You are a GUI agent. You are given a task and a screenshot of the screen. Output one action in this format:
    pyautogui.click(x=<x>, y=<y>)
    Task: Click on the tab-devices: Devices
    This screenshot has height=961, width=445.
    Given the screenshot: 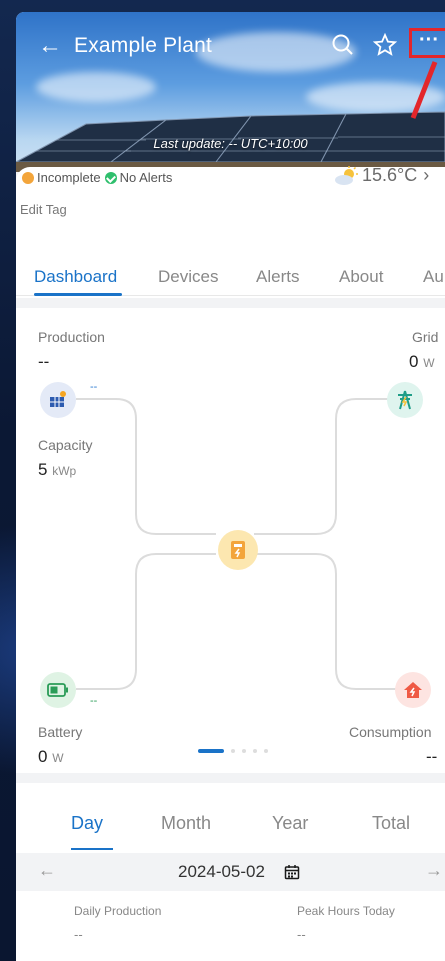 What is the action you would take?
    pyautogui.click(x=188, y=277)
    